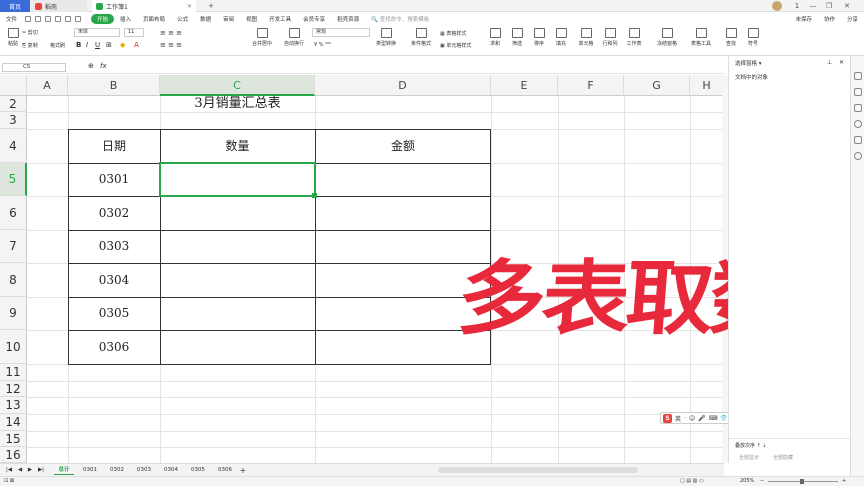 This screenshot has width=864, height=486. What do you see at coordinates (103, 18) in the screenshot?
I see `menu-start: 开始` at bounding box center [103, 18].